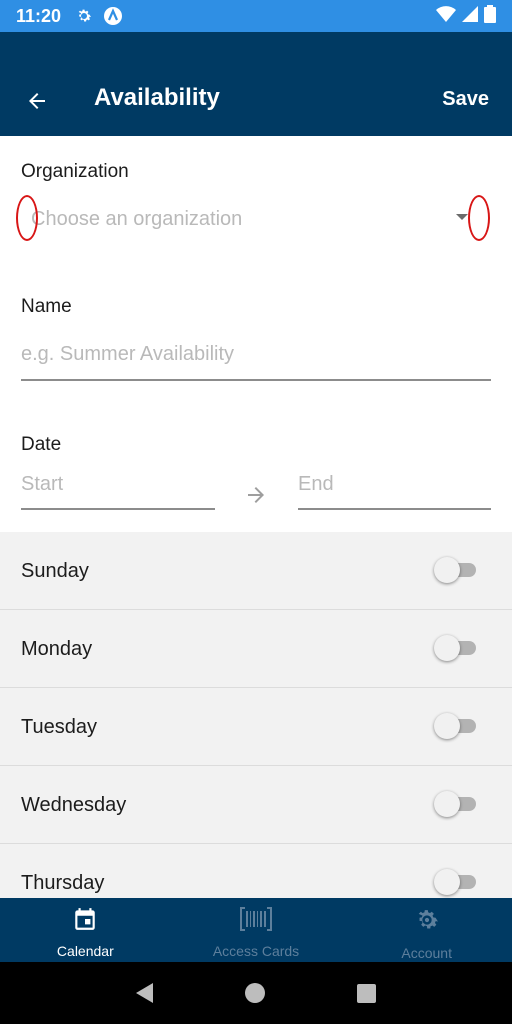  I want to click on toggle-sunday, so click(456, 570).